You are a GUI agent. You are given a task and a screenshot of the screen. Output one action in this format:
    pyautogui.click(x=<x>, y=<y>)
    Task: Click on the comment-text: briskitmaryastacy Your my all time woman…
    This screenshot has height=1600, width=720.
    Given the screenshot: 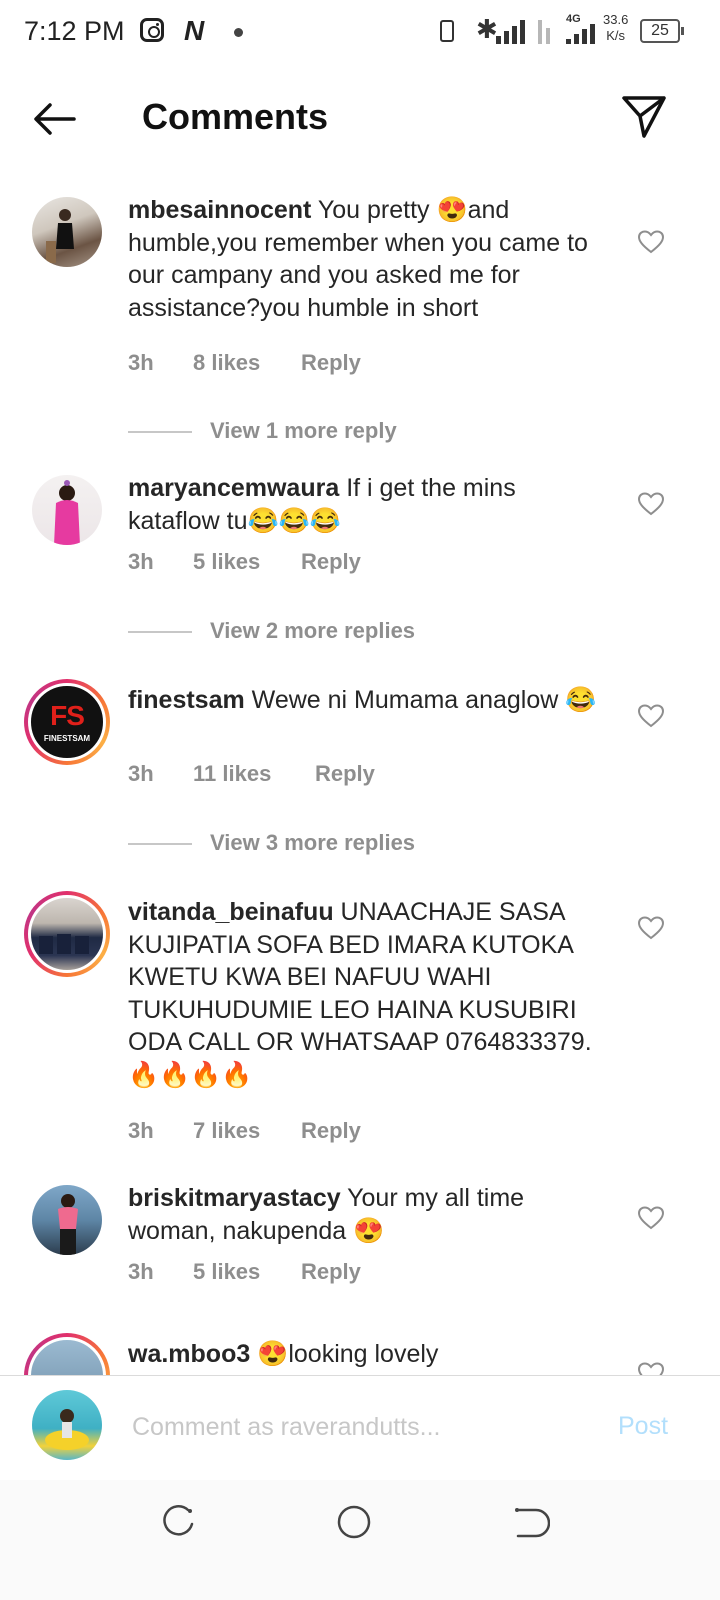 What is the action you would take?
    pyautogui.click(x=326, y=1214)
    